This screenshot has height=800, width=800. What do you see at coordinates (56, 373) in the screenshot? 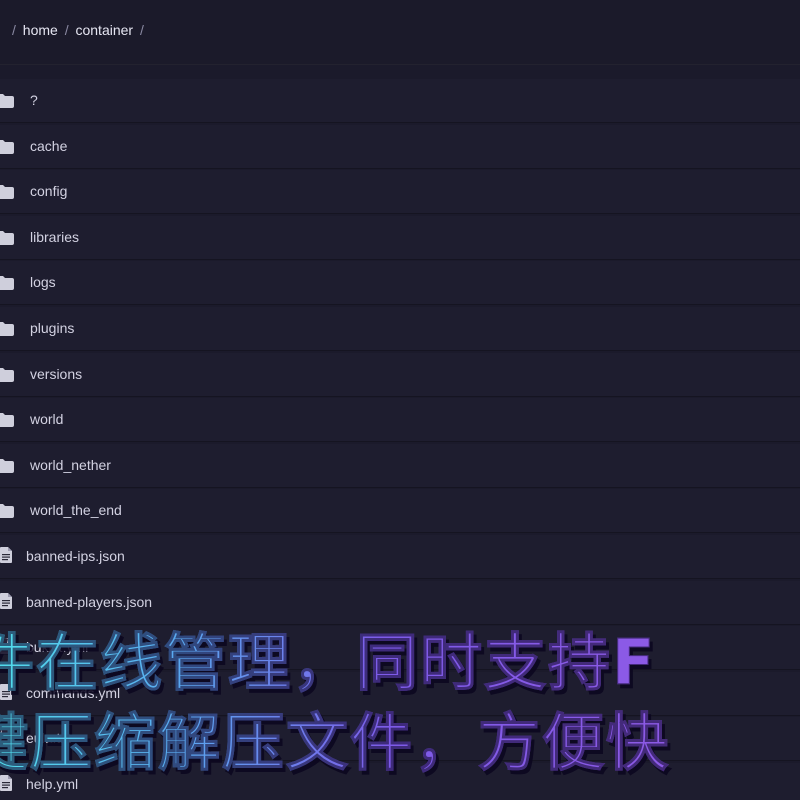
I see `file-name: versions` at bounding box center [56, 373].